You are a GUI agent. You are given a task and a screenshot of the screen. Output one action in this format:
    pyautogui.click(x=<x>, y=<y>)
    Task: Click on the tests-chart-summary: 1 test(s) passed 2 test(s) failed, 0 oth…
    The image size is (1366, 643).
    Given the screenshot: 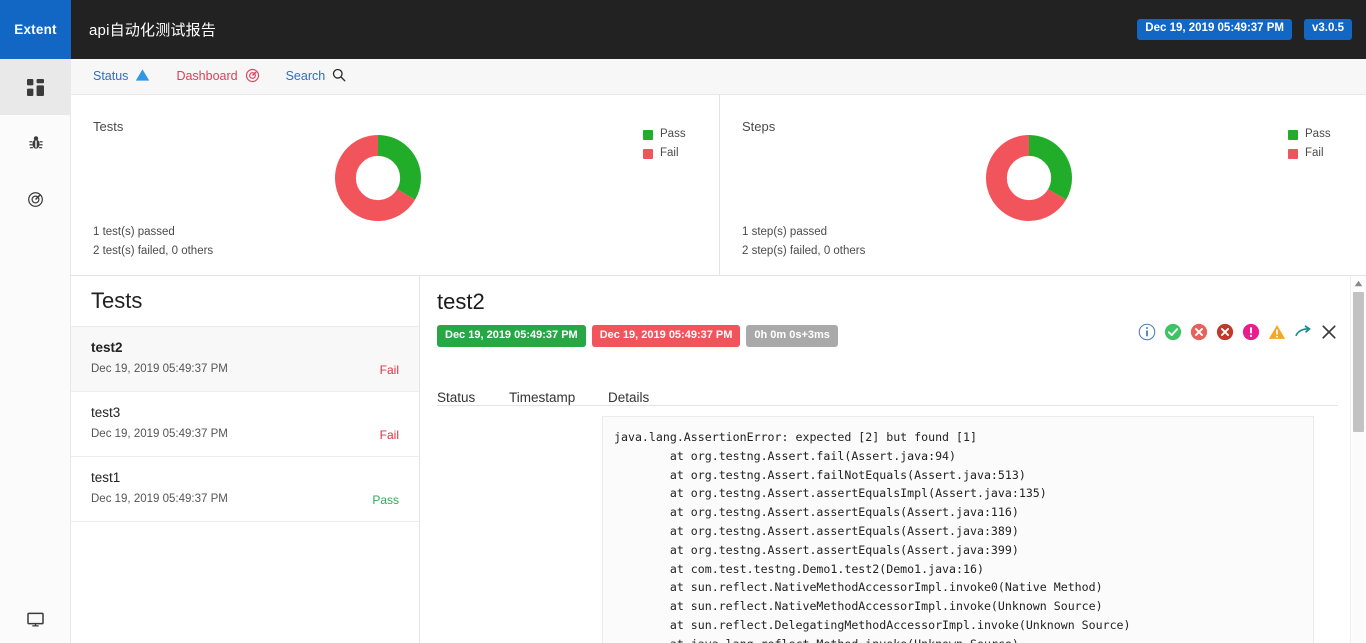 What is the action you would take?
    pyautogui.click(x=153, y=242)
    